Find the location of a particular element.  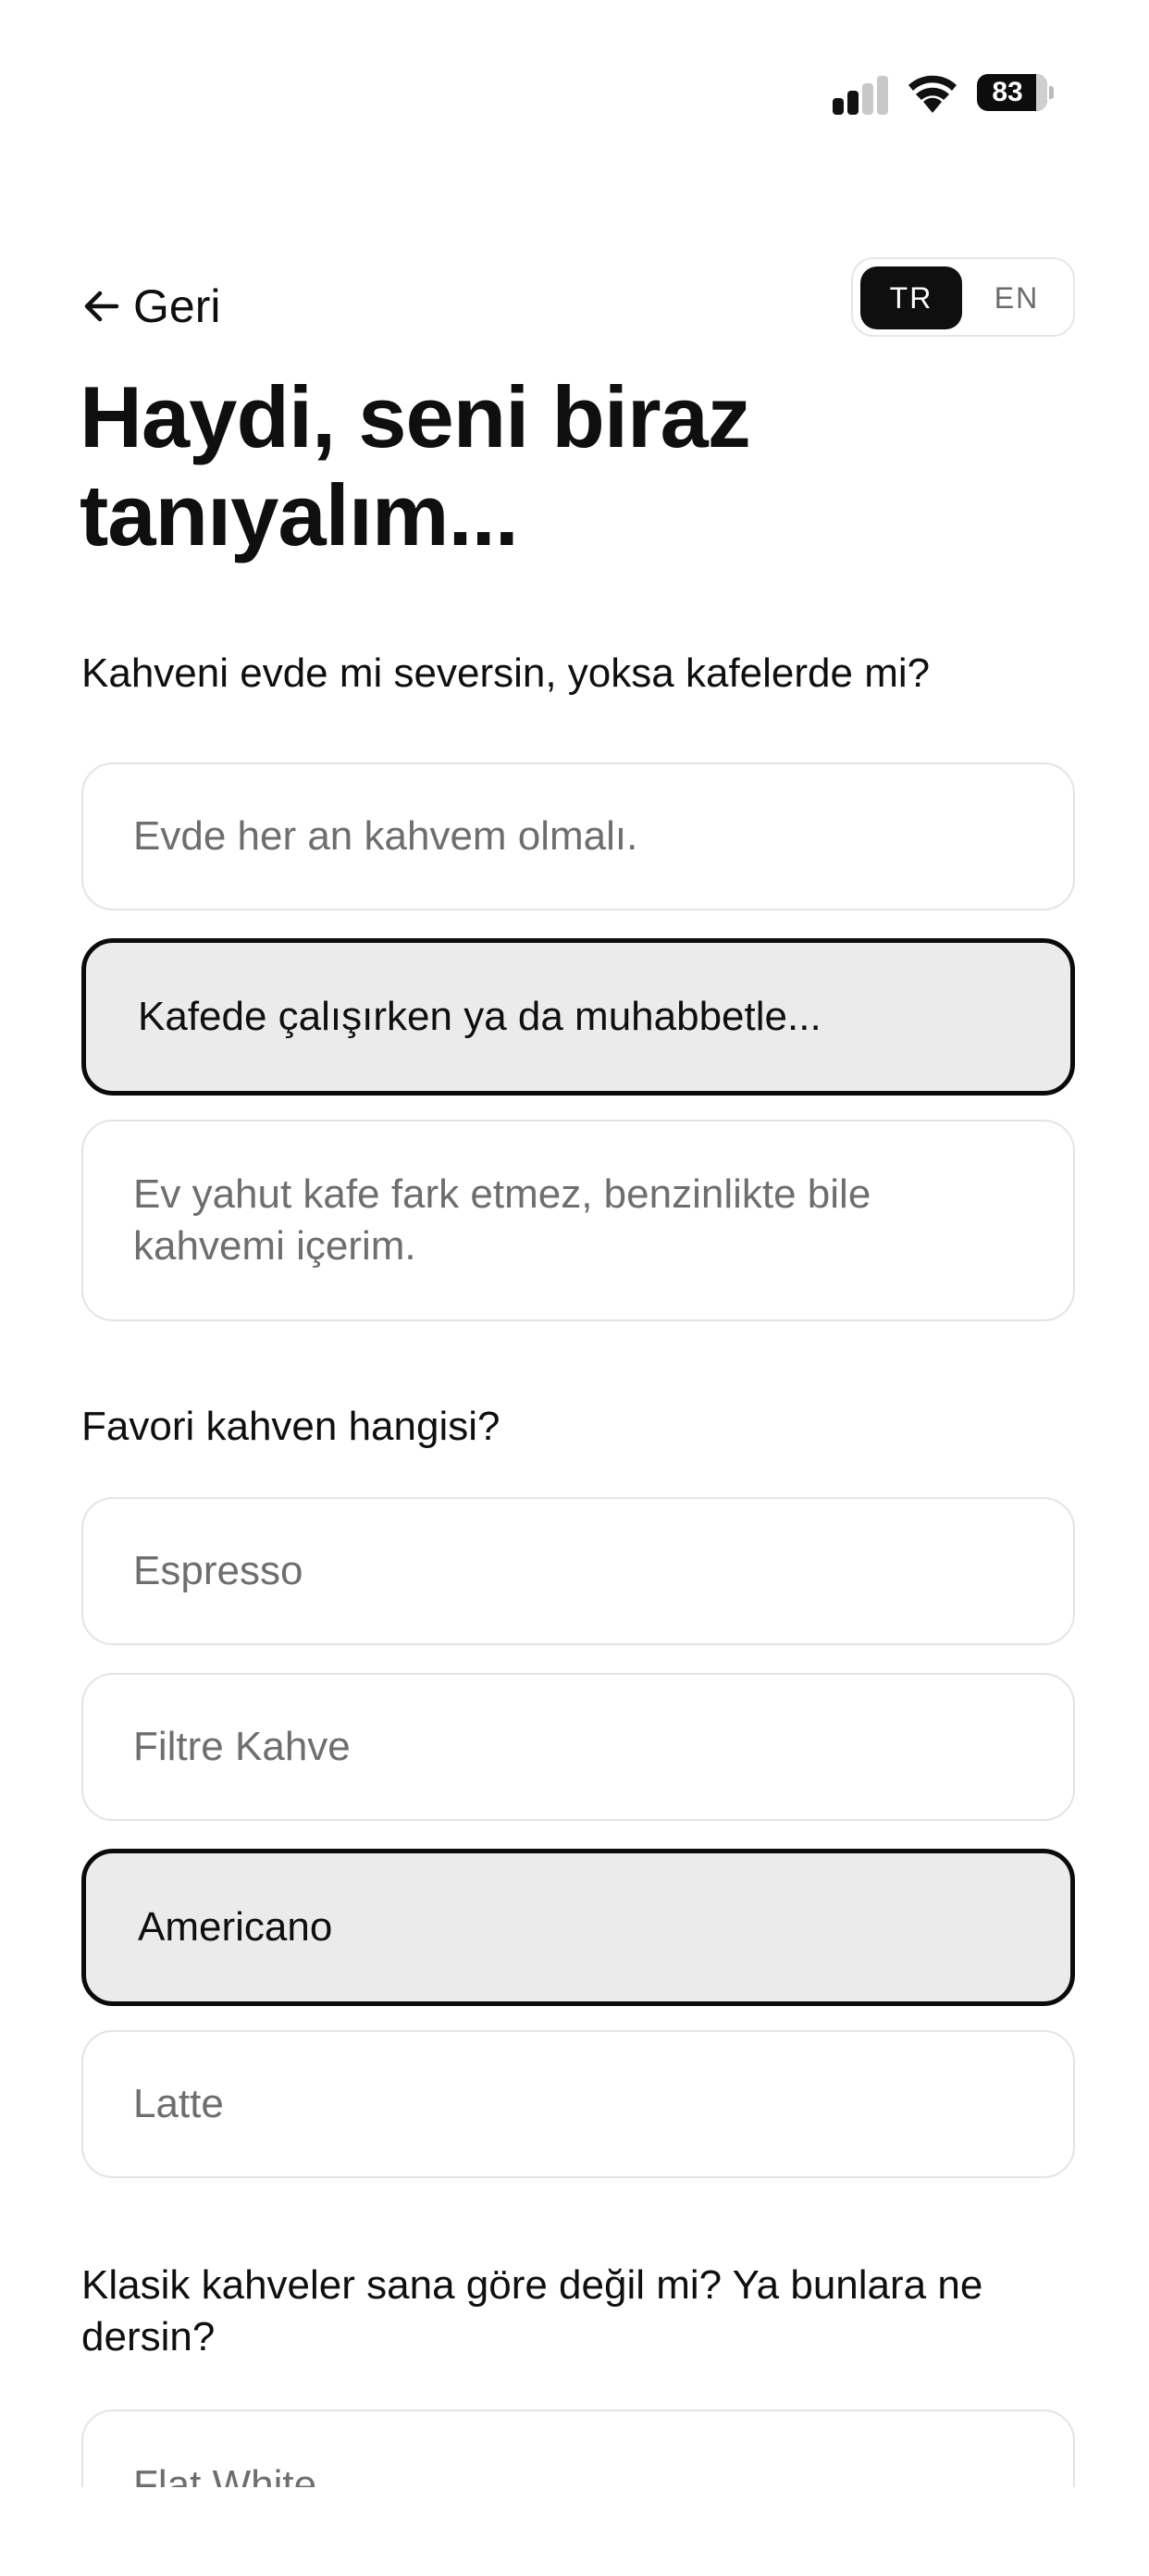

option-filtre-kahve: Filtre Kahve is located at coordinates (578, 1747).